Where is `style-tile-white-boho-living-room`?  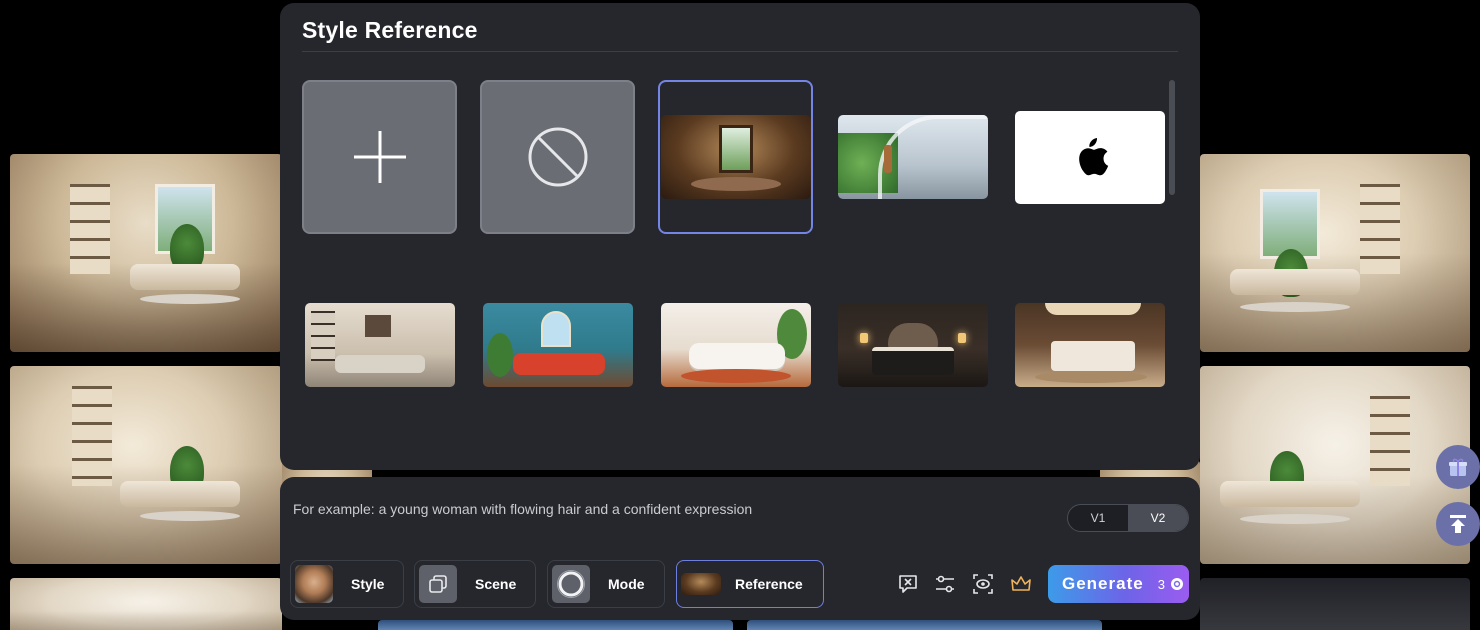 style-tile-white-boho-living-room is located at coordinates (735, 345).